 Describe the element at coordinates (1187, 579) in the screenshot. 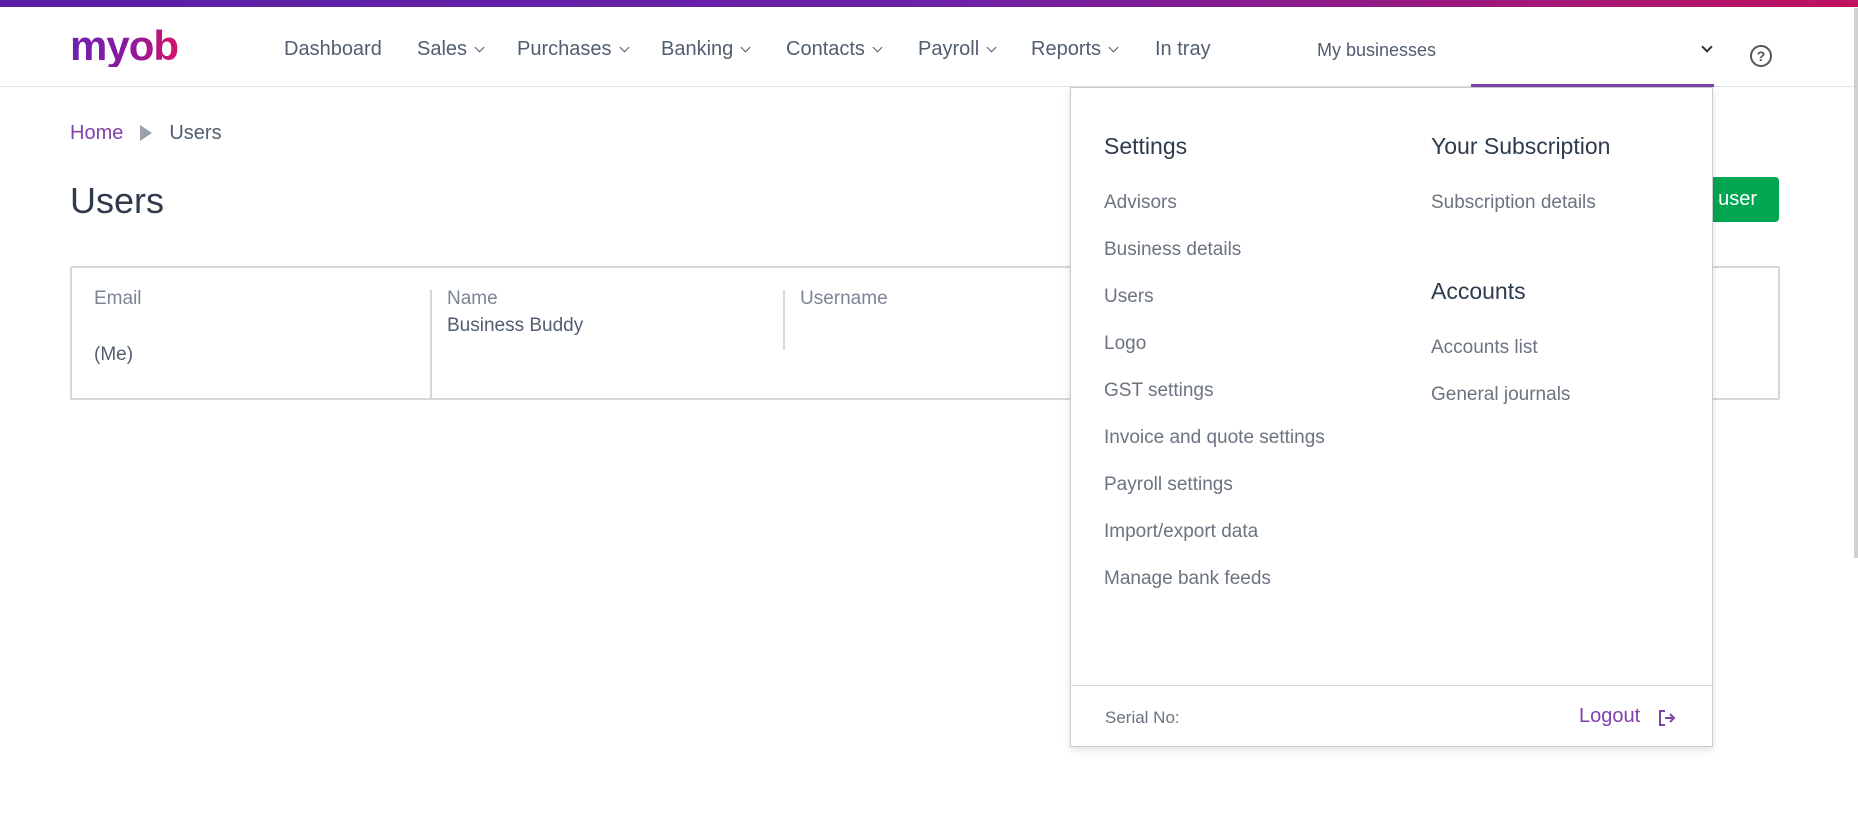

I see `menu-item-manage-bank-feeds: Manage bank feeds` at that location.